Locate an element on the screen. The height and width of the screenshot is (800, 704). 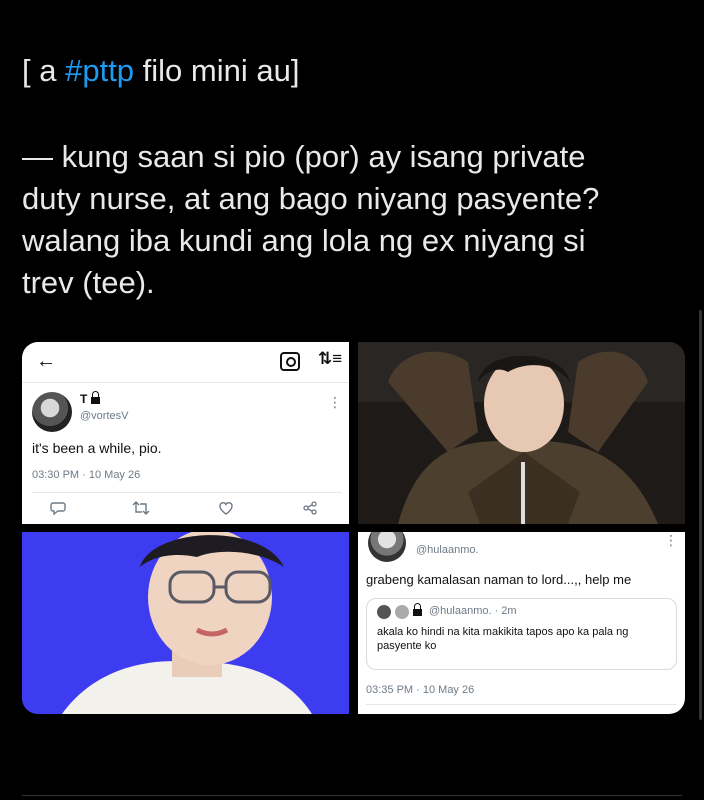
share-icon is located at coordinates (310, 508).